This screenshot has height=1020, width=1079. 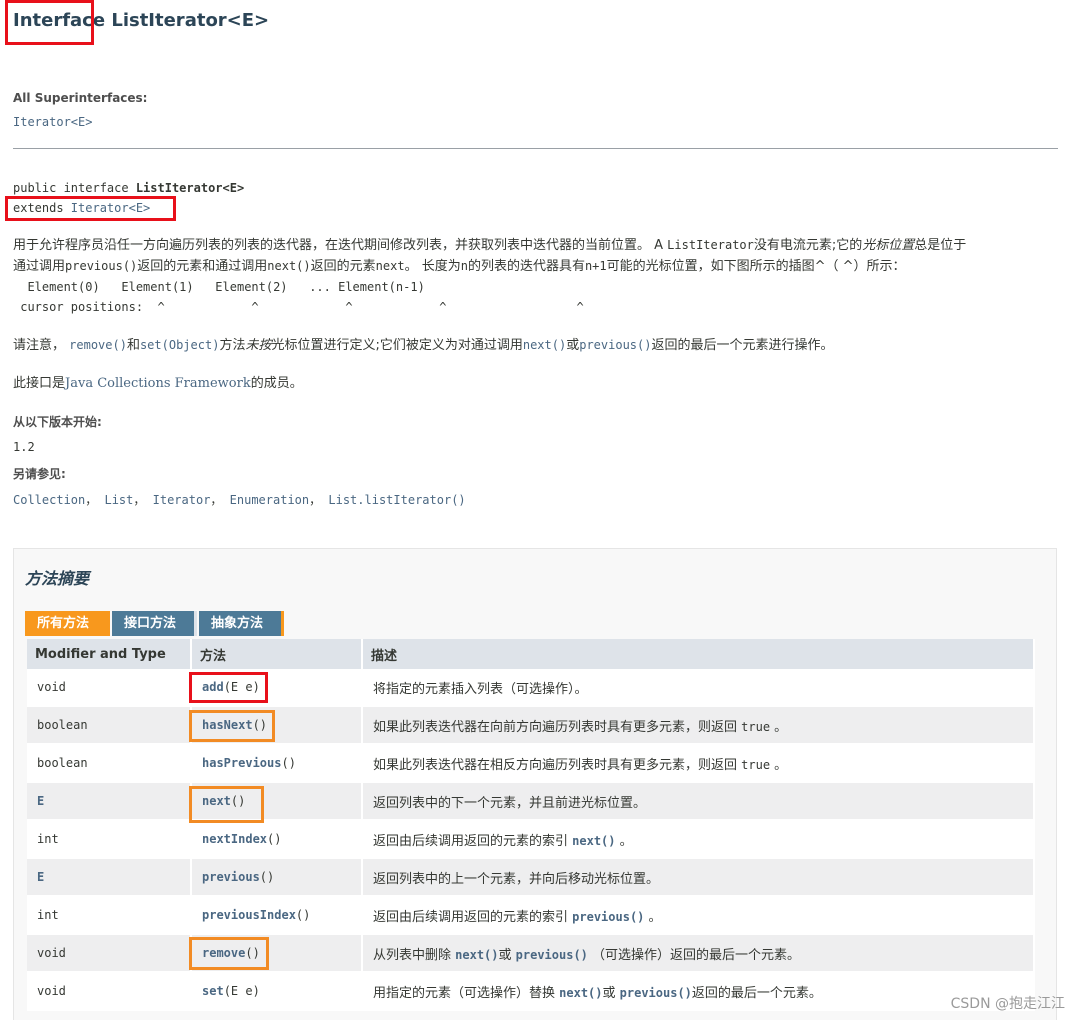 I want to click on modifier-cell: int, so click(x=109, y=915).